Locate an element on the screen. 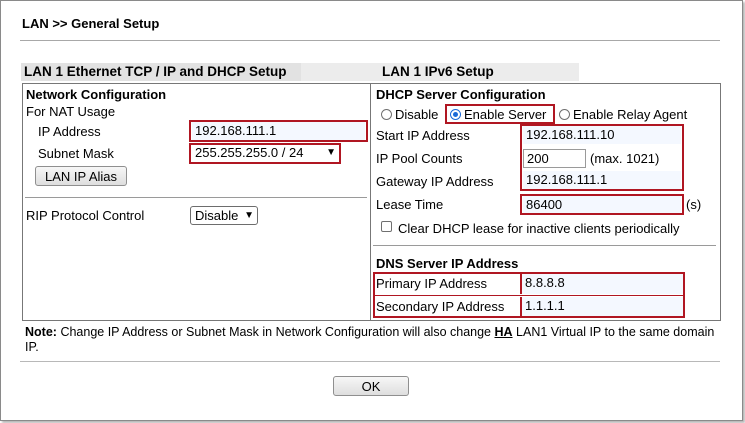 Image resolution: width=745 pixels, height=423 pixels. lease-time-unit: (s) is located at coordinates (694, 204).